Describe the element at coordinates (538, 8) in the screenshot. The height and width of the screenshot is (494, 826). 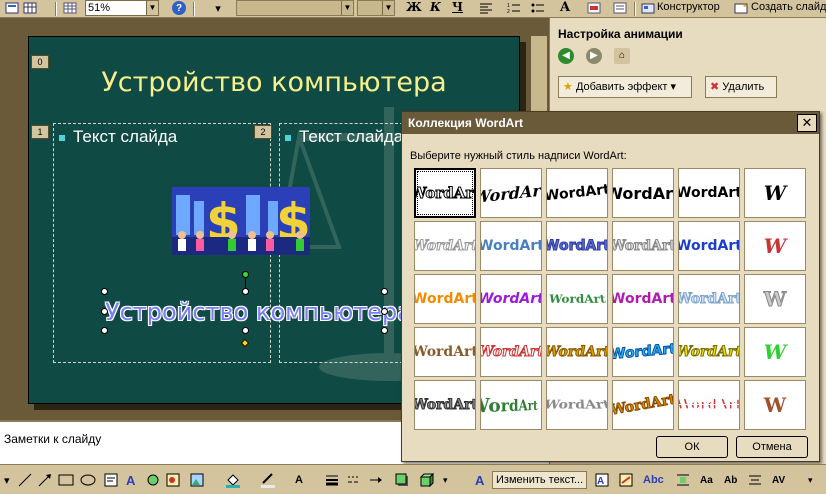
I see `bullet-list-icon` at that location.